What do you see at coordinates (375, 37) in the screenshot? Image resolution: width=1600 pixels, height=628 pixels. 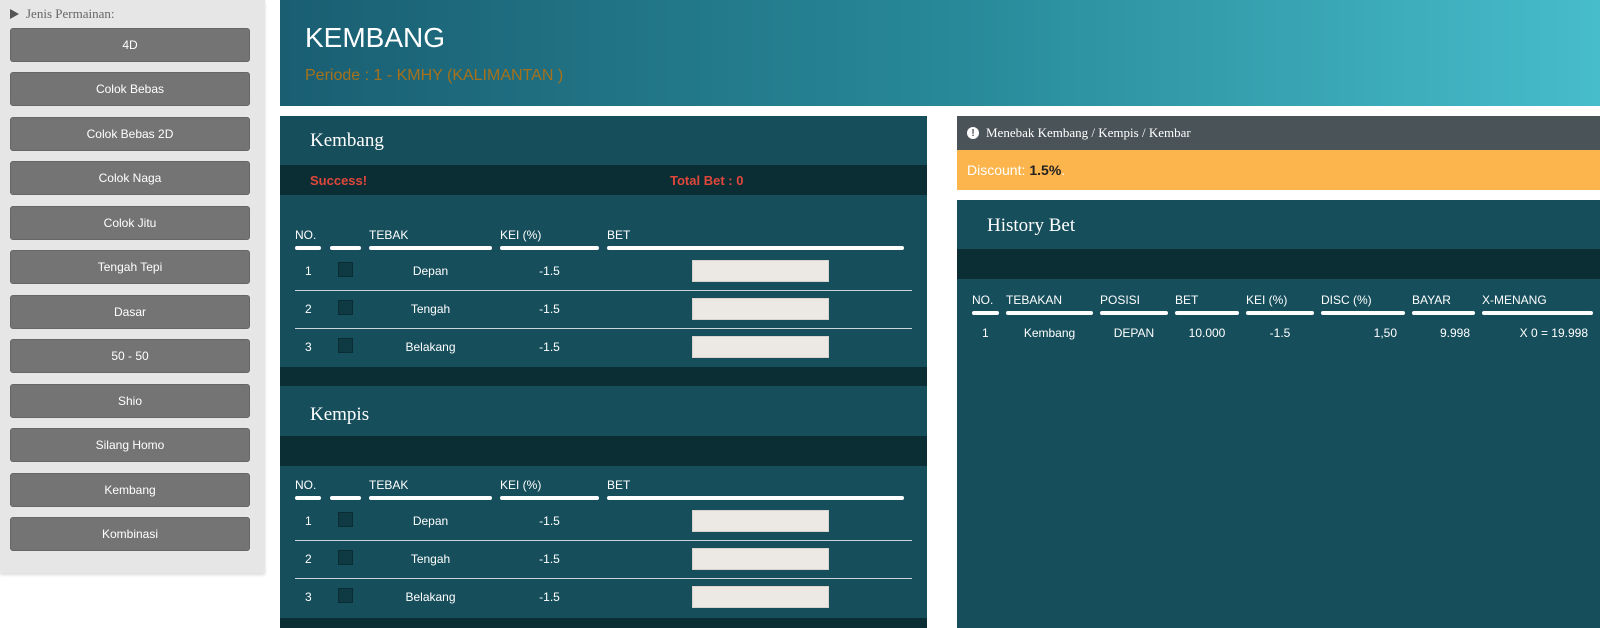 I see `page-title: KEMBANG` at bounding box center [375, 37].